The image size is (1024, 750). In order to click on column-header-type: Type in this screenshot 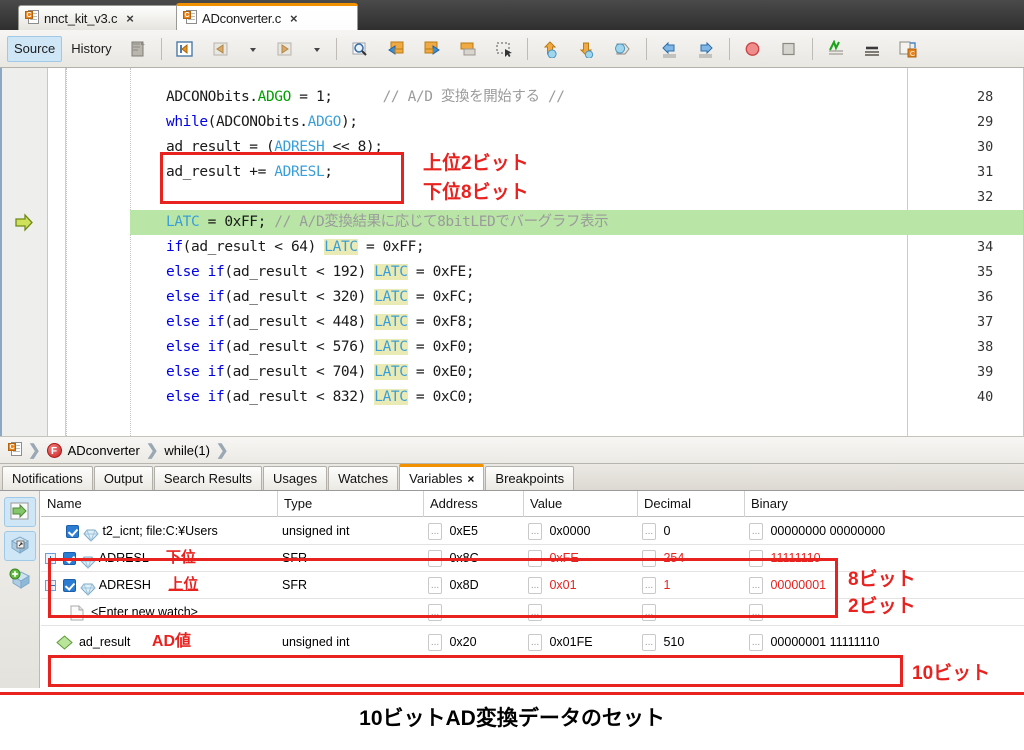, I will do `click(351, 504)`.